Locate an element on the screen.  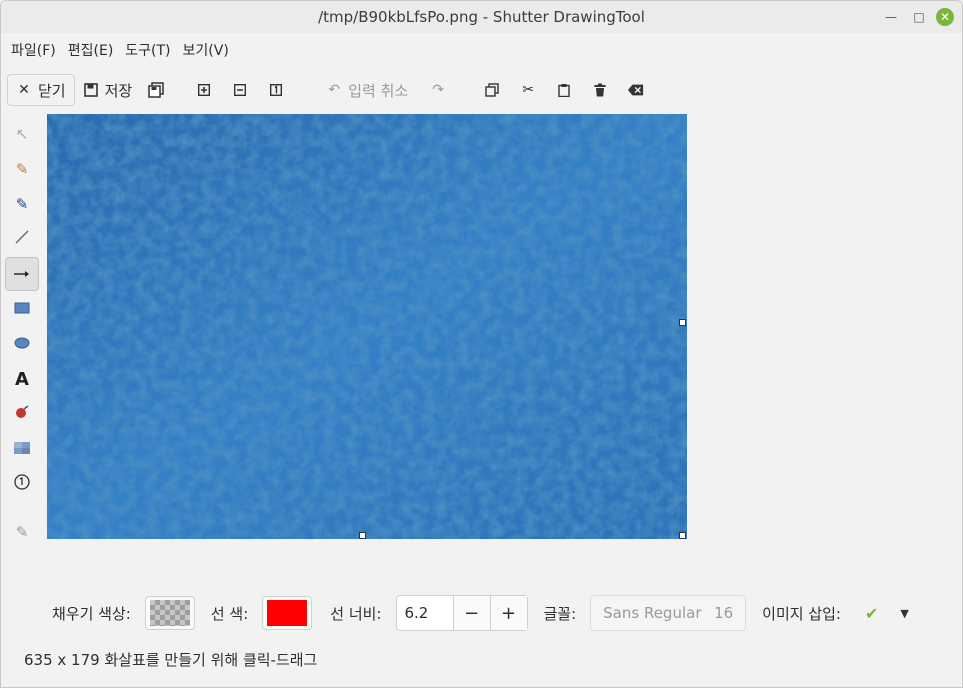
transparent-swatch is located at coordinates (169, 613).